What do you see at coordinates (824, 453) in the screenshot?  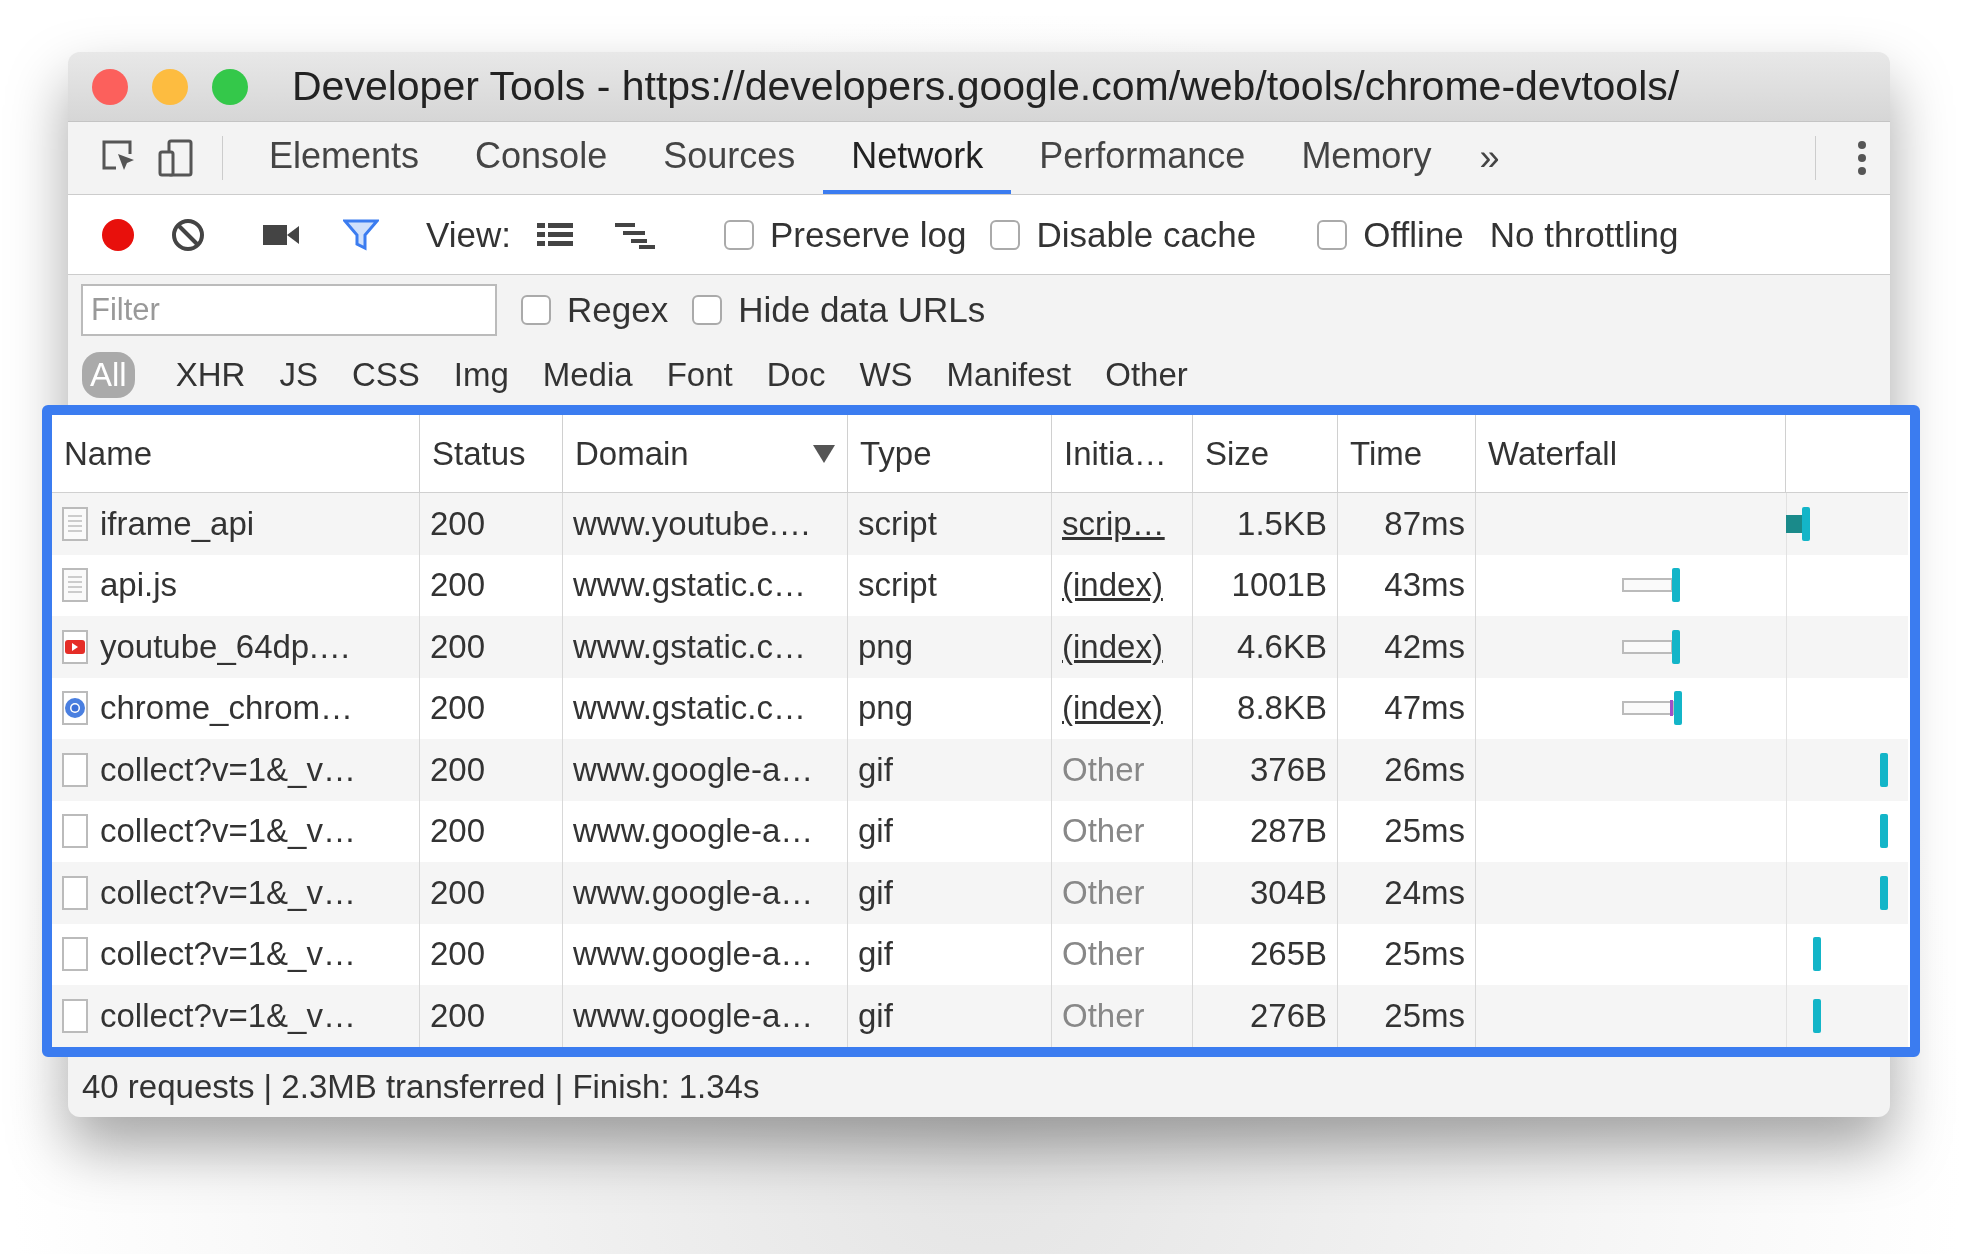 I see `sort-descending-icon` at bounding box center [824, 453].